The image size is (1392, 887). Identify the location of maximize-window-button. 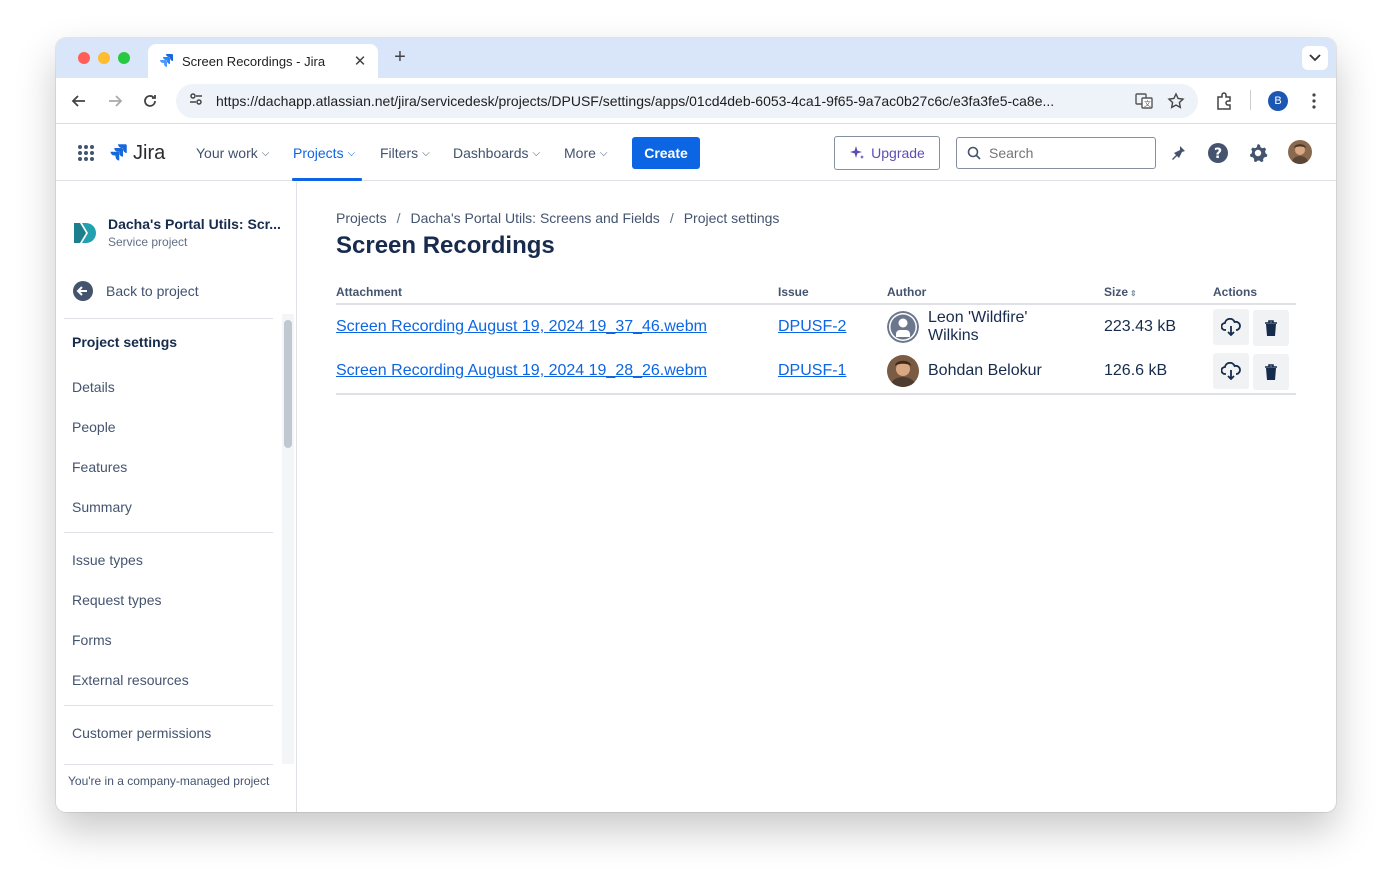
(124, 58).